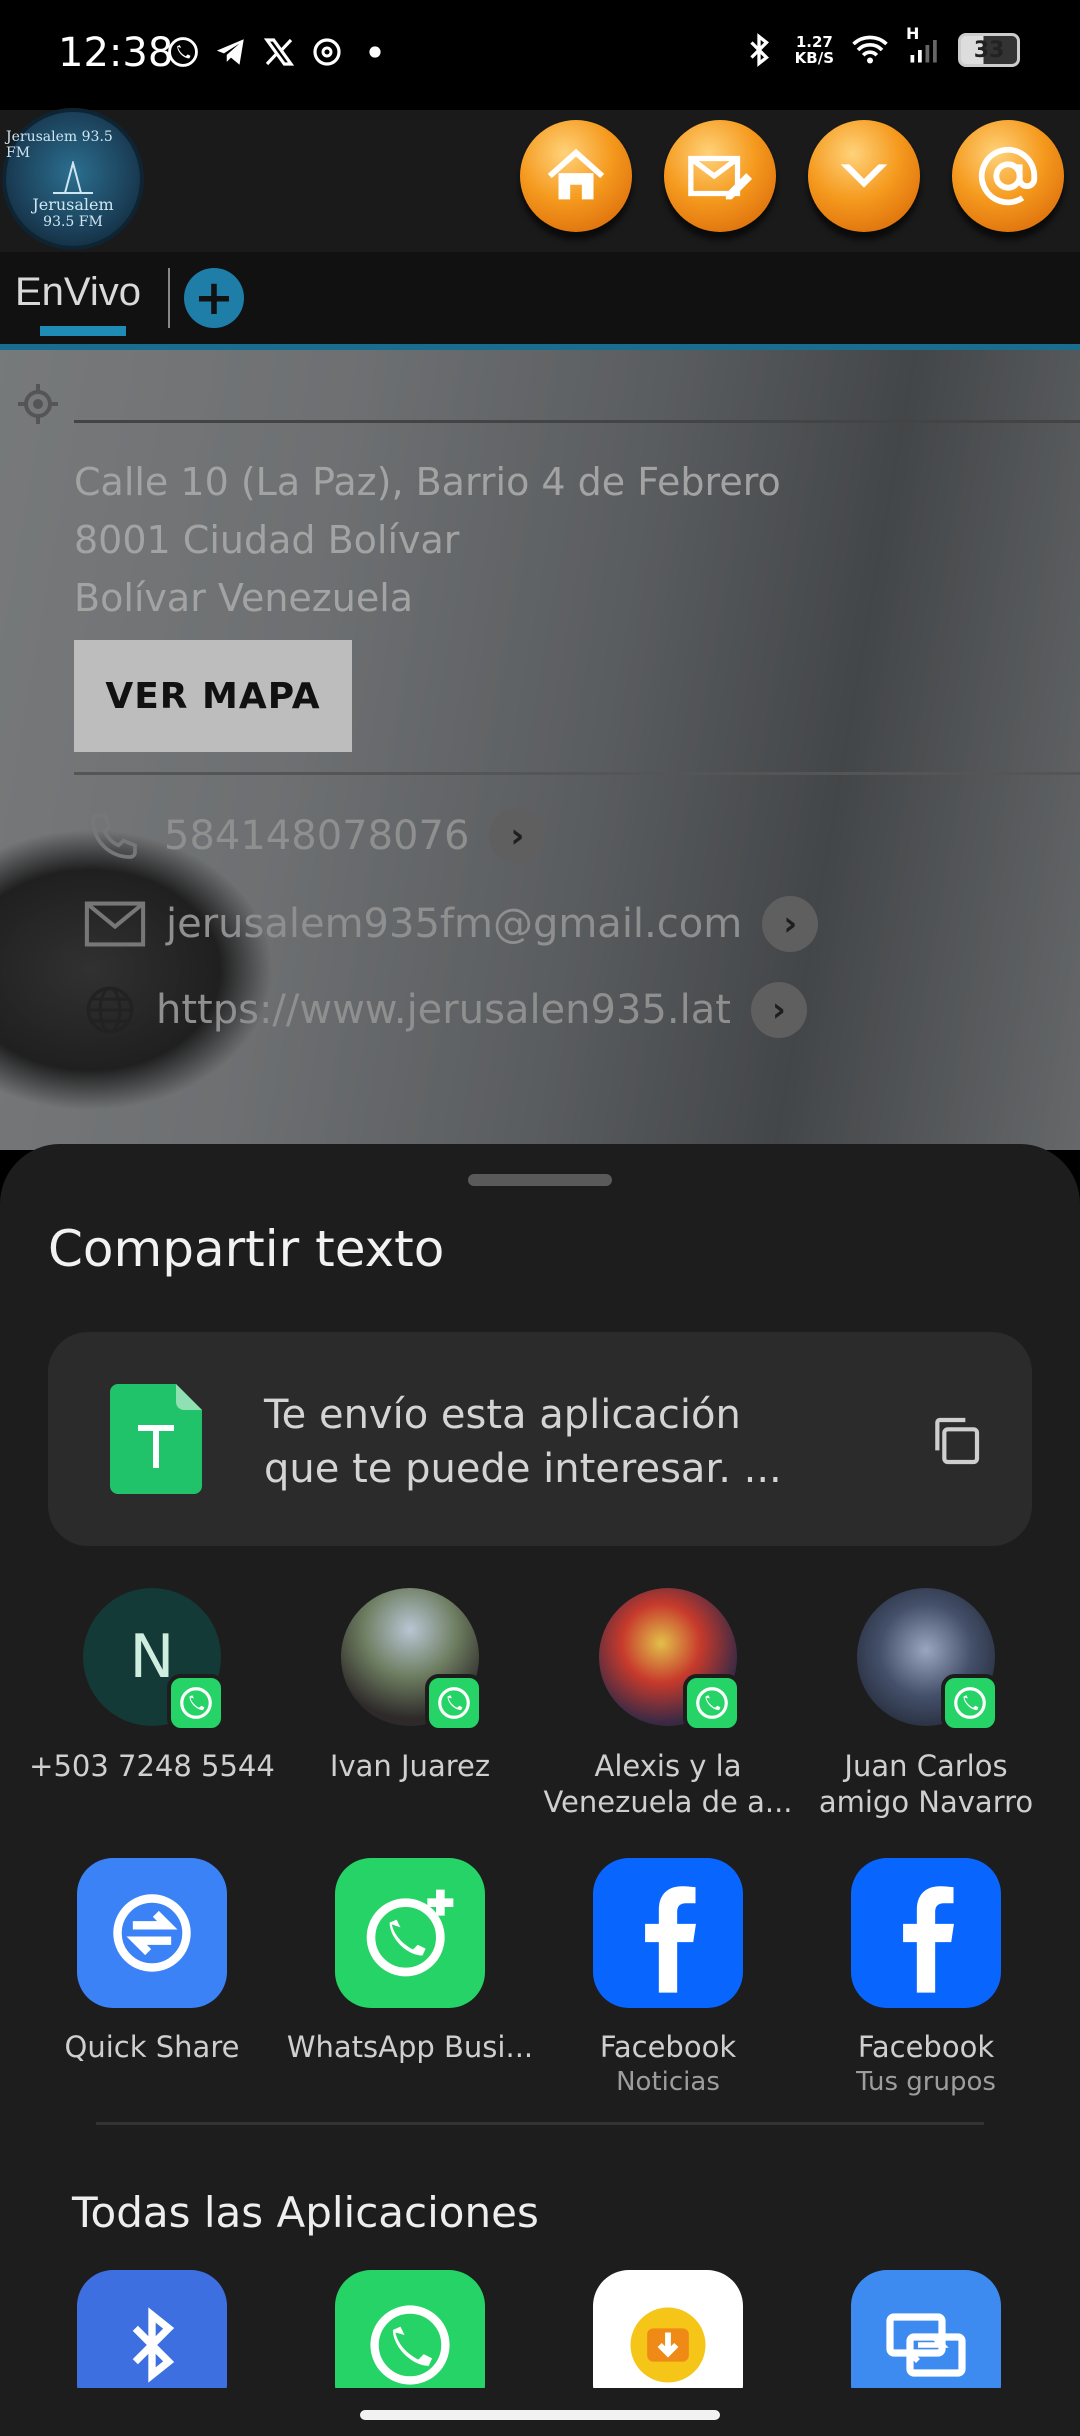 The width and height of the screenshot is (1080, 2436). I want to click on home-indicator, so click(540, 2415).